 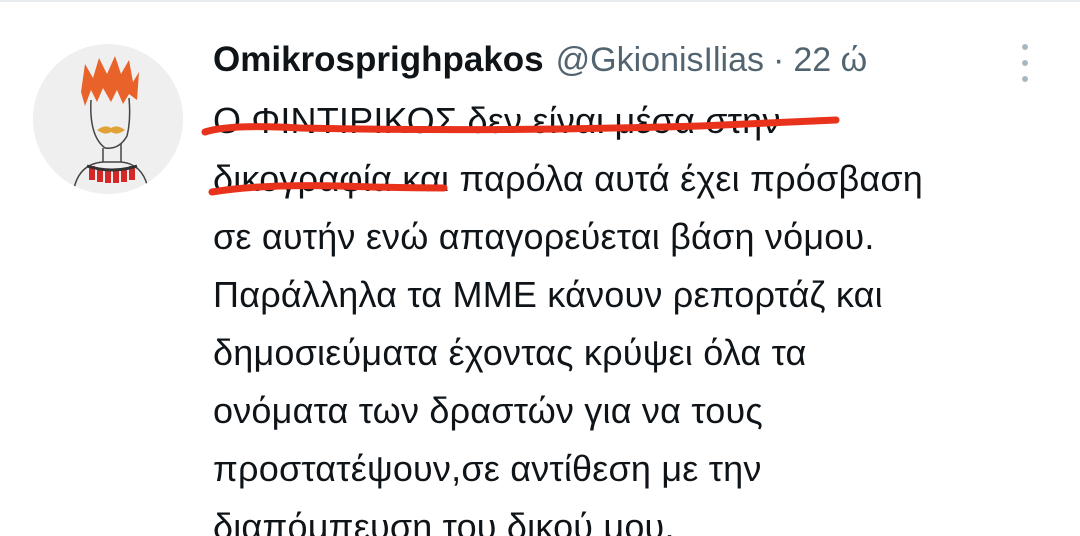 What do you see at coordinates (660, 60) in the screenshot?
I see `user-handle: @GkionisIlias` at bounding box center [660, 60].